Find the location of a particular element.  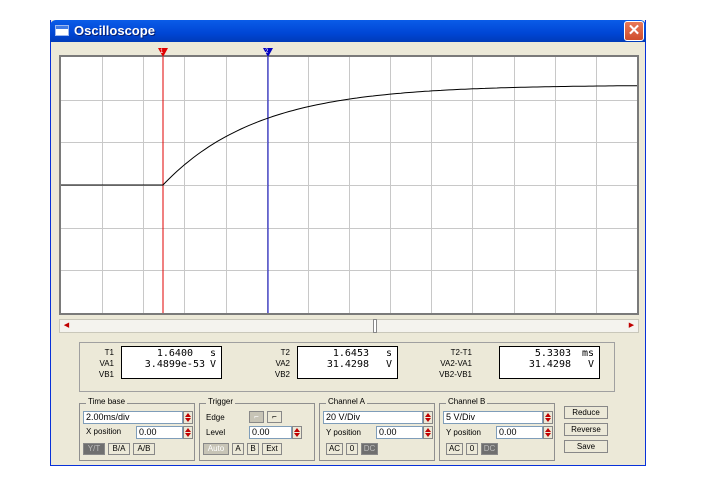

cursor-2-marker-label: 2 is located at coordinates (267, 52).